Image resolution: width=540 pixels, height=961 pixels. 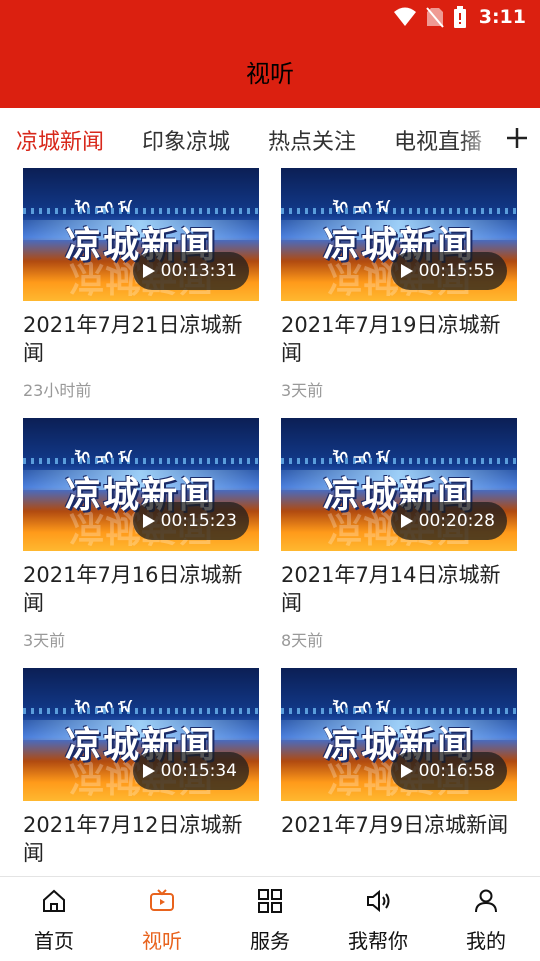 What do you see at coordinates (486, 941) in the screenshot?
I see `nav-profile-label: 我的` at bounding box center [486, 941].